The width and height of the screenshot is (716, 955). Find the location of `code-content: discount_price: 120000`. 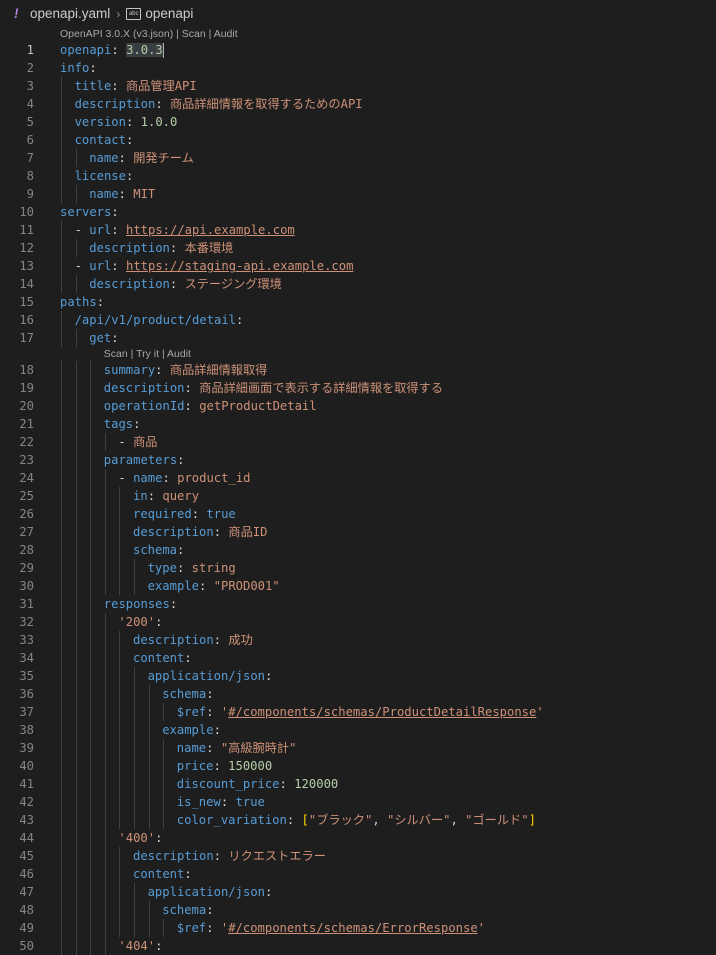

code-content: discount_price: 120000 is located at coordinates (257, 784).